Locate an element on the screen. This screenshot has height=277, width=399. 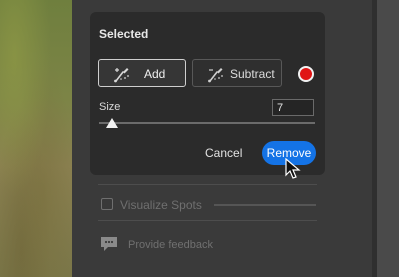
add-button: Add is located at coordinates (142, 73).